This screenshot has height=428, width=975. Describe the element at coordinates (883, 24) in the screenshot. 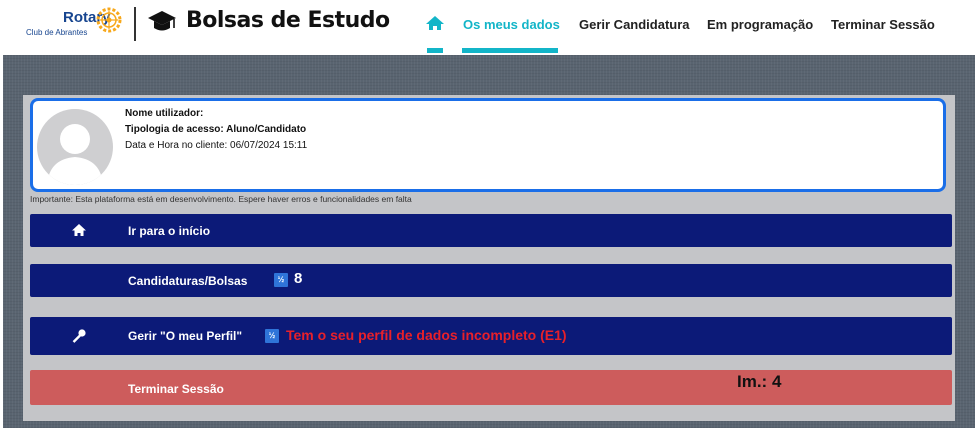

I see `nav-terminar-sessao: Terminar Sessão` at that location.